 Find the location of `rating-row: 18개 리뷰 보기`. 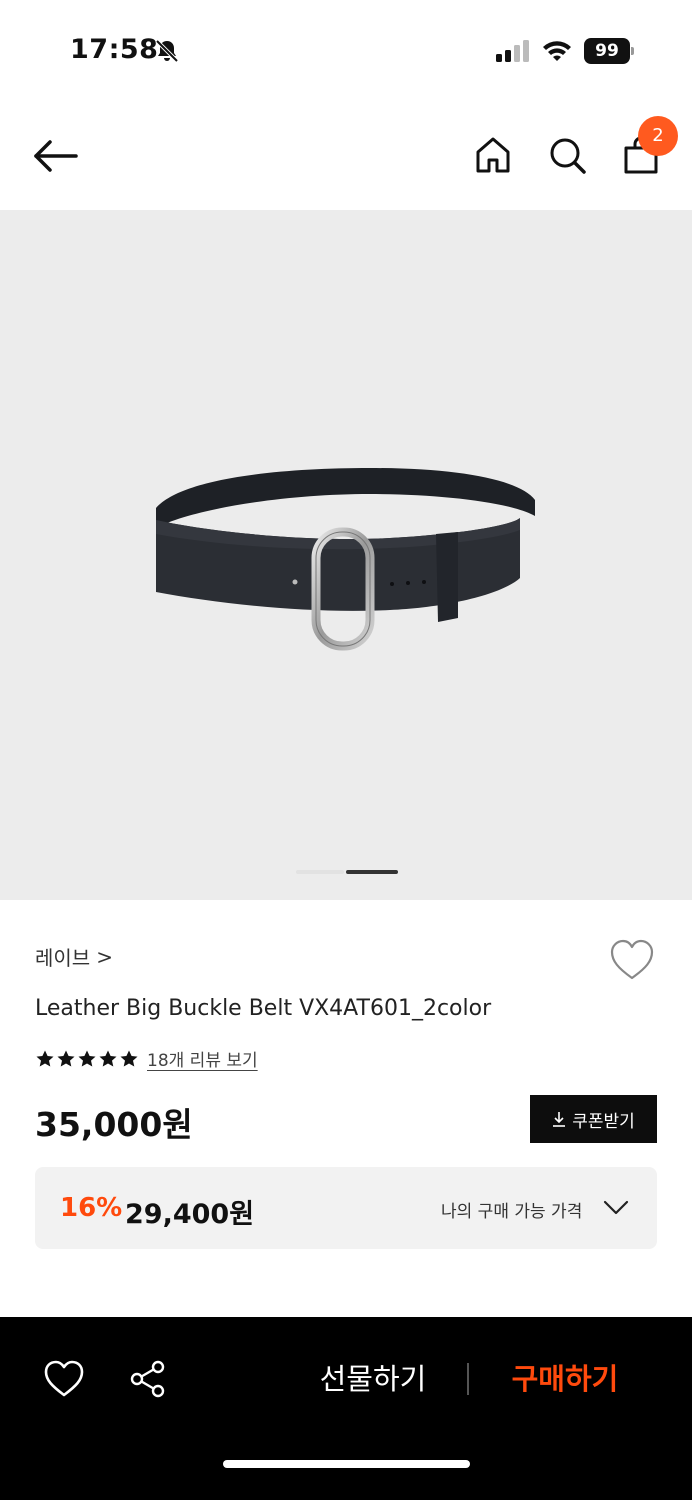

rating-row: 18개 리뷰 보기 is located at coordinates (146, 1058).